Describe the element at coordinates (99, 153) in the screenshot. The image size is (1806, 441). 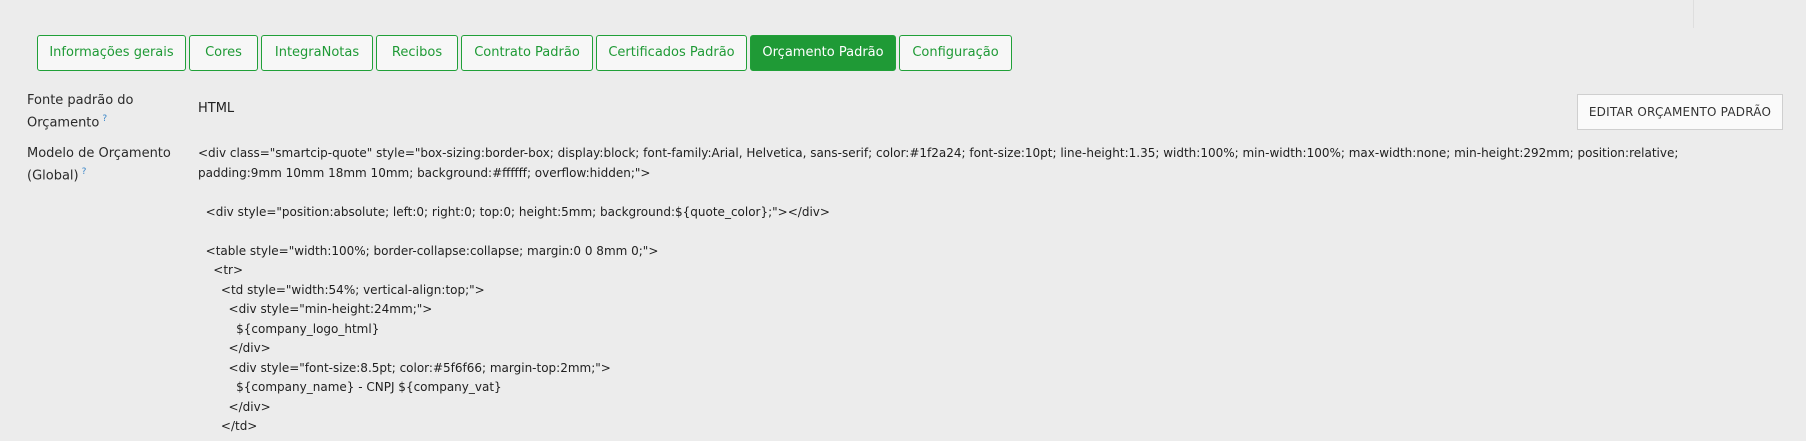
I see `template-label-line1: Modelo de Orçamento` at that location.